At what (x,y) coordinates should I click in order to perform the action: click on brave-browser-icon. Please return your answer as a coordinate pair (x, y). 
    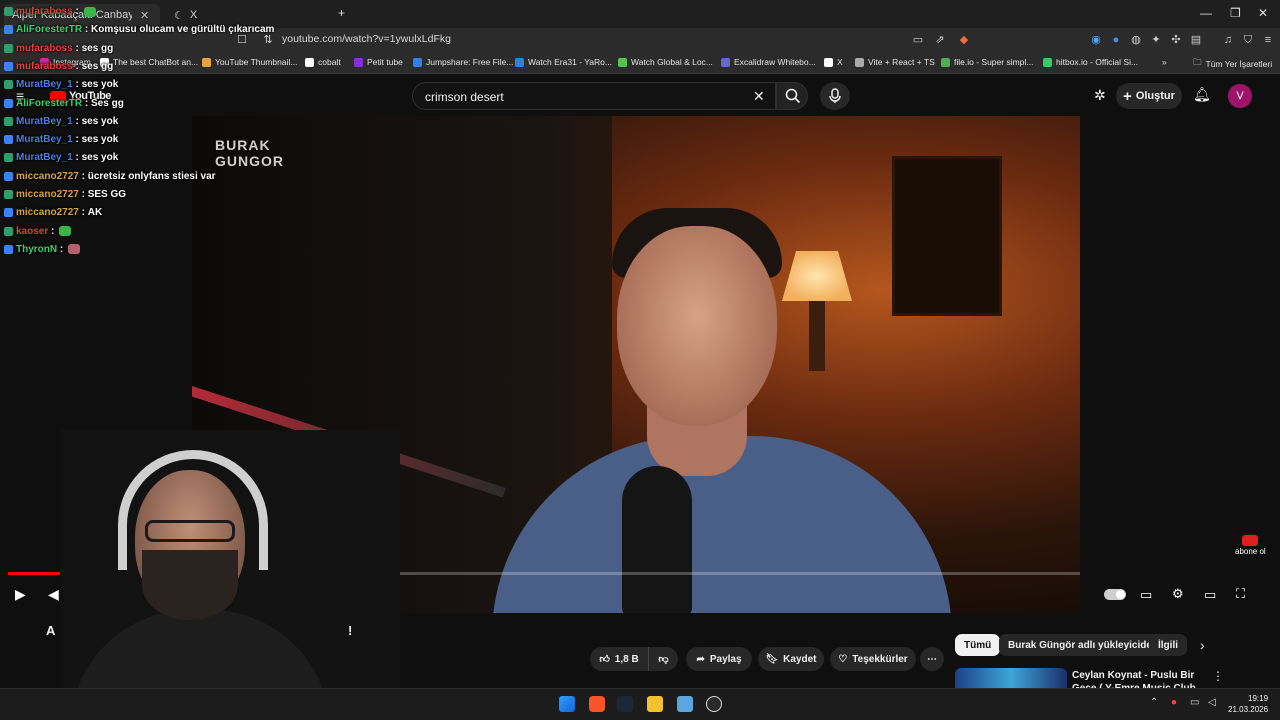
    Looking at the image, I should click on (597, 704).